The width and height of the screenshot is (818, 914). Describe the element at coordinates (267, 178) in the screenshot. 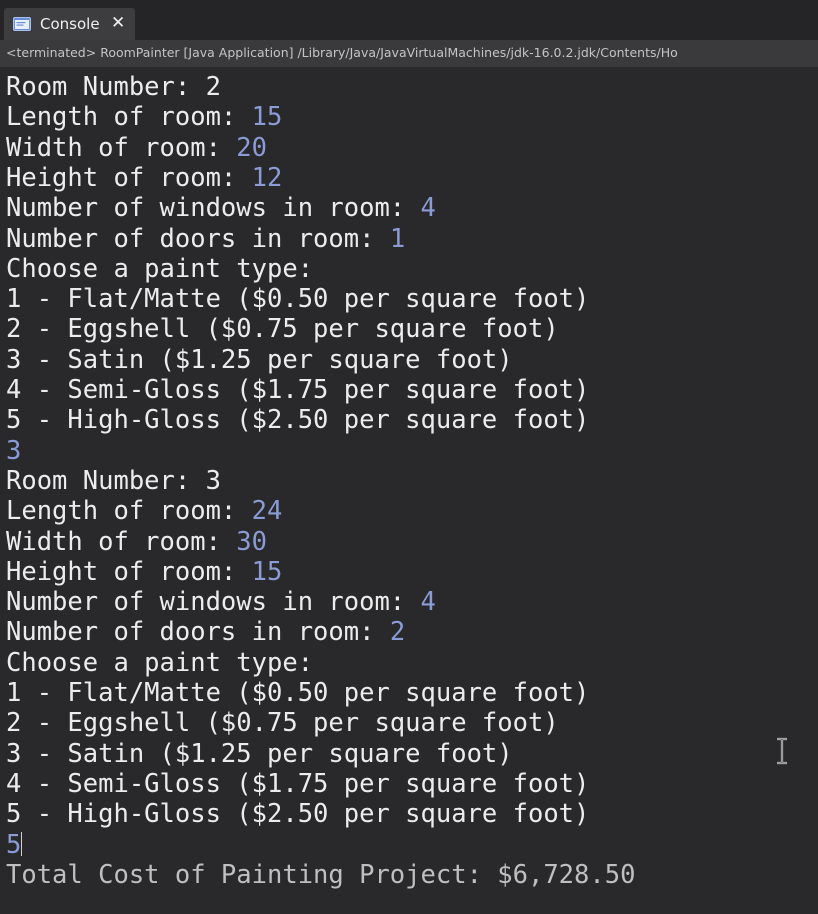

I see `console-user-input: 12` at that location.